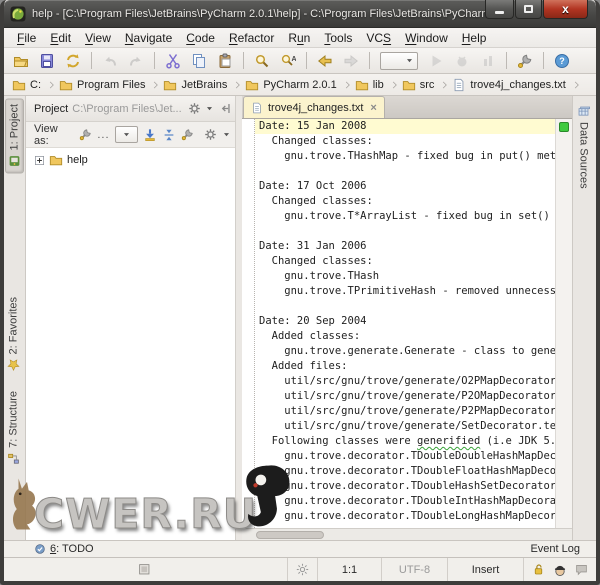  What do you see at coordinates (310, 336) in the screenshot?
I see `code-line: Added classes:` at bounding box center [310, 336].